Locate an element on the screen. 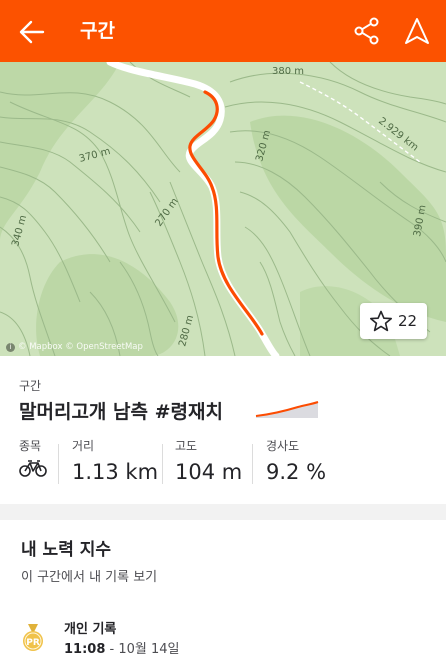  segment-name: 말머리고개 남측 #령재치 is located at coordinates (121, 412).